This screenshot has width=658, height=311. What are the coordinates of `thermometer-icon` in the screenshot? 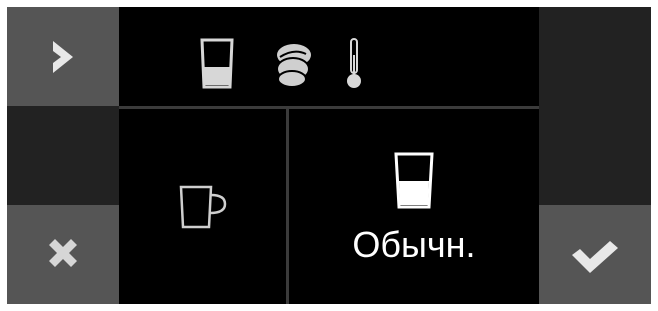 It's located at (354, 67).